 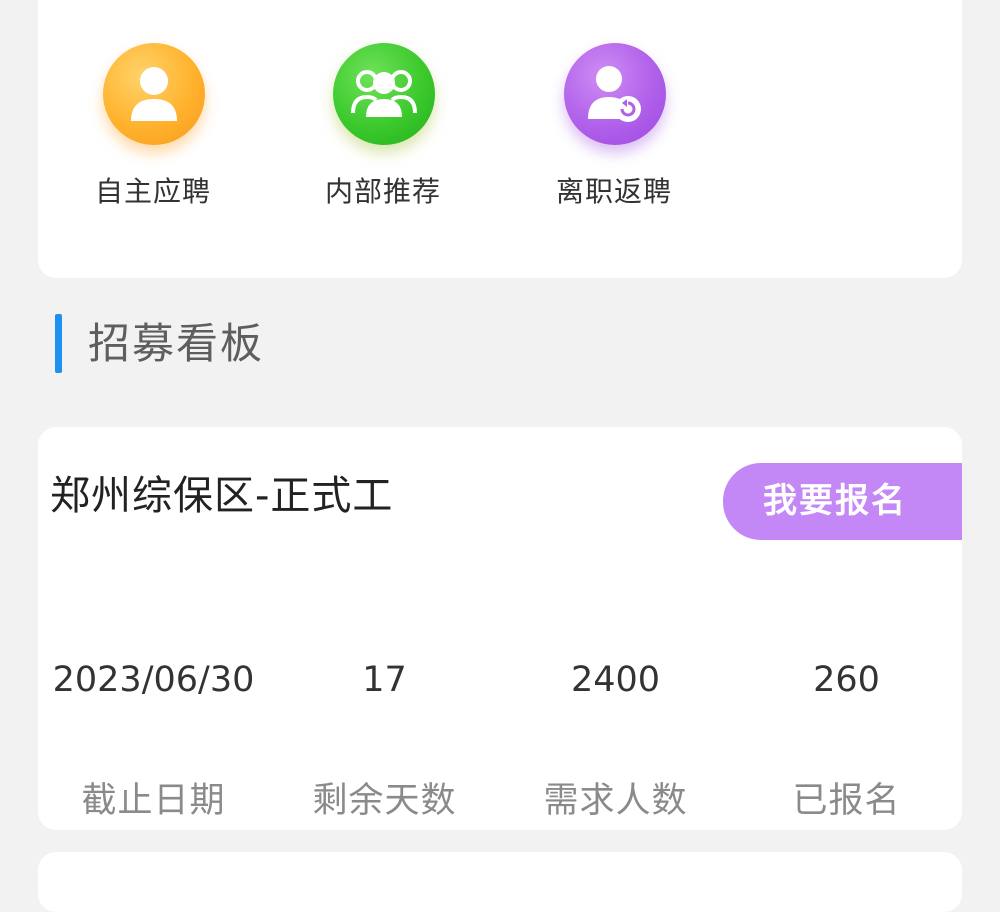 What do you see at coordinates (613, 191) in the screenshot?
I see `entry-label: 离职返聘` at bounding box center [613, 191].